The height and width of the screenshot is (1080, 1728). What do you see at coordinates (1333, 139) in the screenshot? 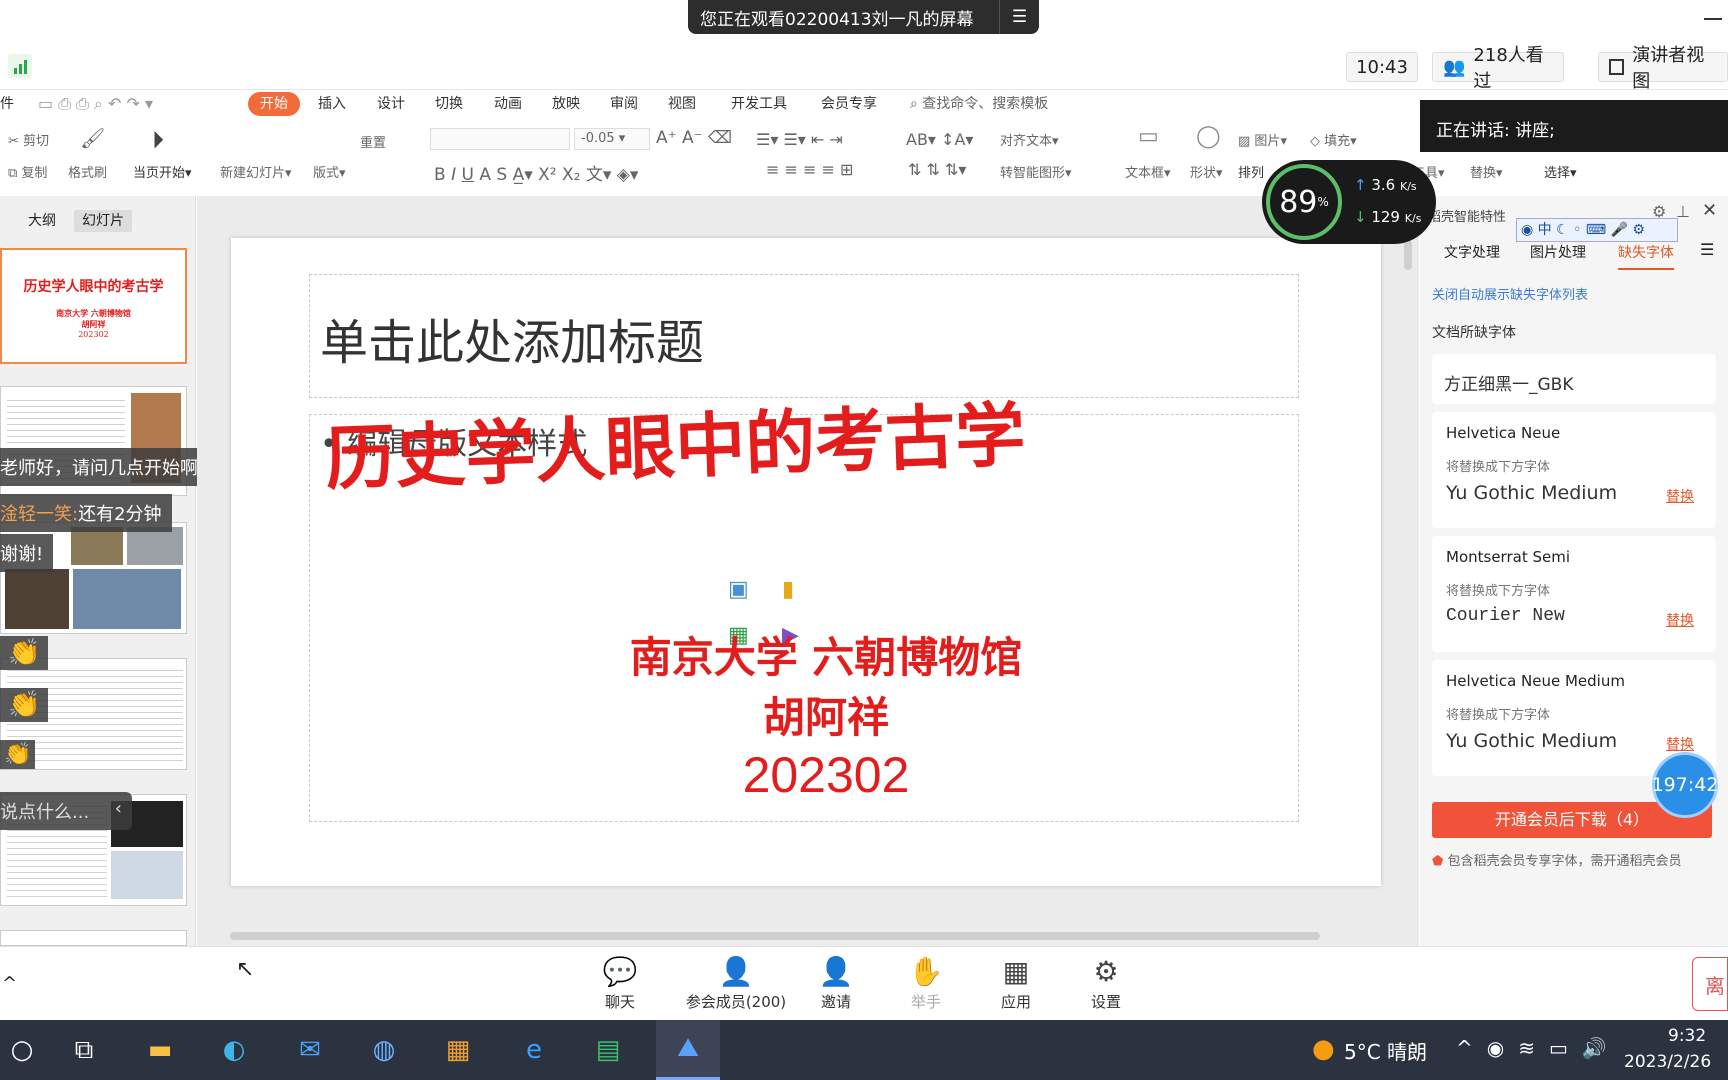
I see `fill-button: ◇ 填充▾` at bounding box center [1333, 139].